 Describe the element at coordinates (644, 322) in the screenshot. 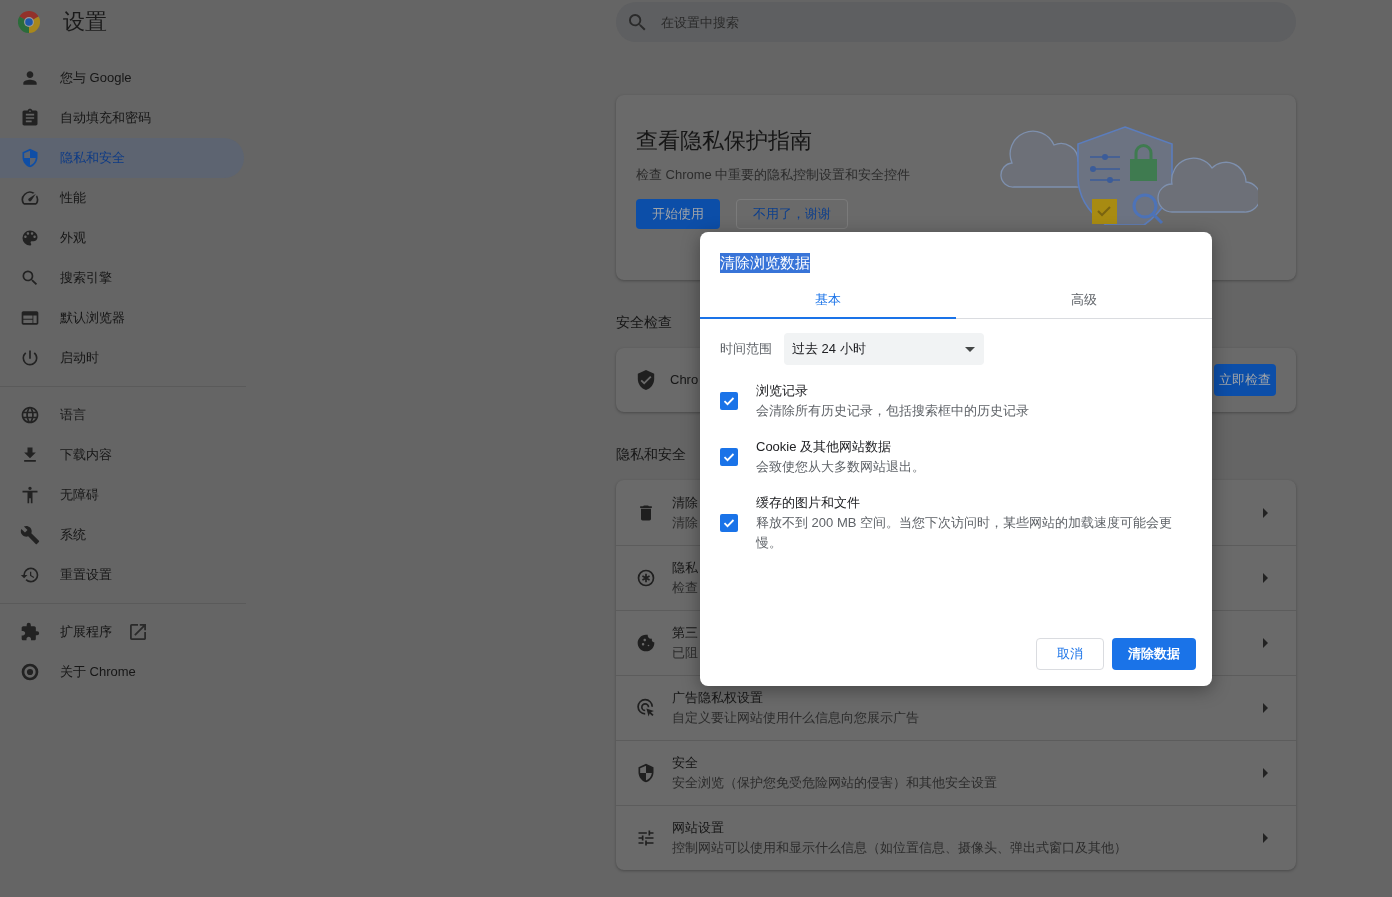

I see `section-heading: 安全检查` at that location.